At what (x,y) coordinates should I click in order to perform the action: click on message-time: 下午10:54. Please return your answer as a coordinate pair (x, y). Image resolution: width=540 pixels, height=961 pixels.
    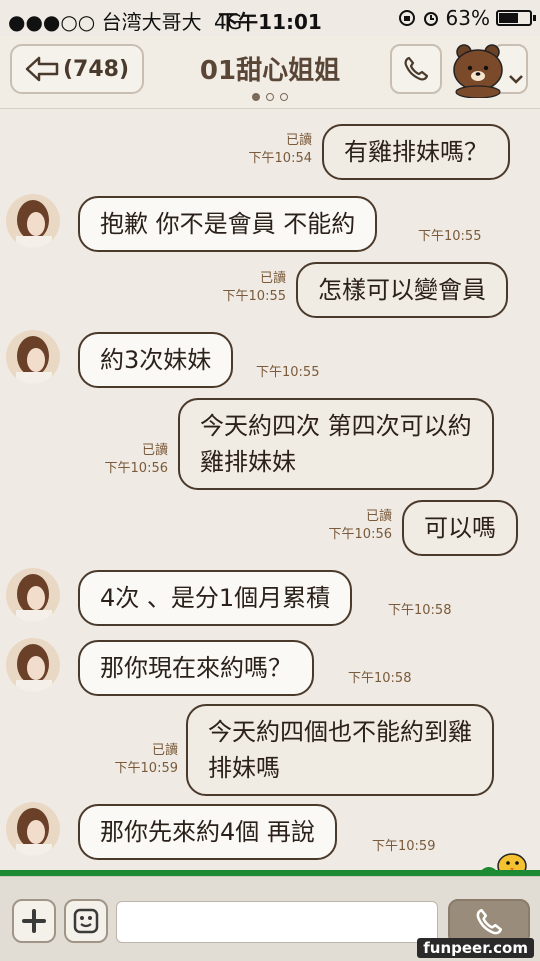
    Looking at the image, I should click on (280, 158).